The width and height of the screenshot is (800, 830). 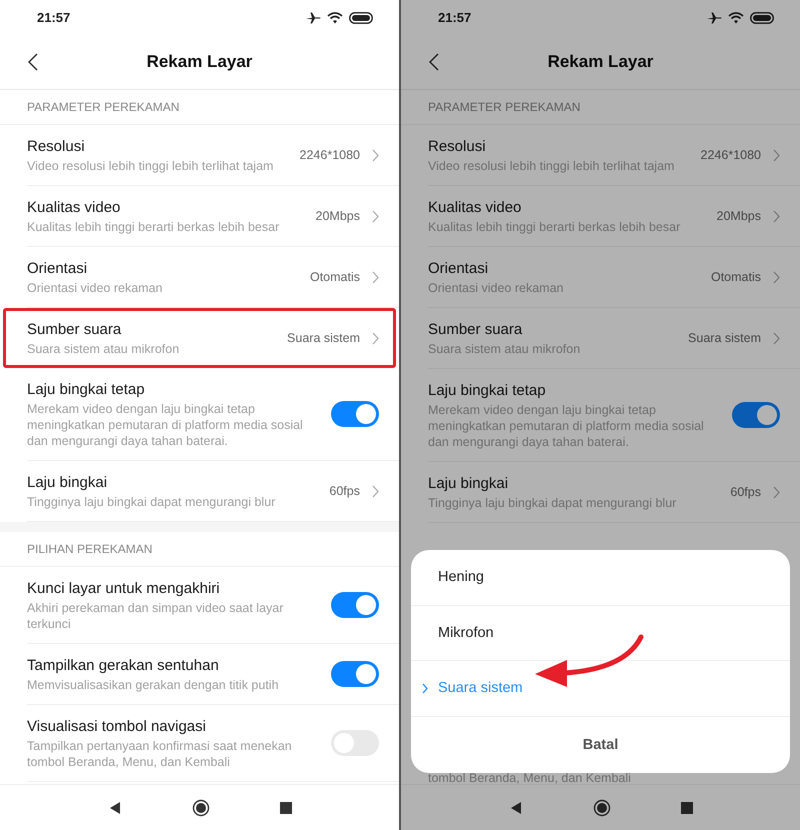 I want to click on settings-row: Kunci layar untuk mengakhiri Akhiri perekaman dan simpan video saat layar terkunci, so click(x=199, y=605).